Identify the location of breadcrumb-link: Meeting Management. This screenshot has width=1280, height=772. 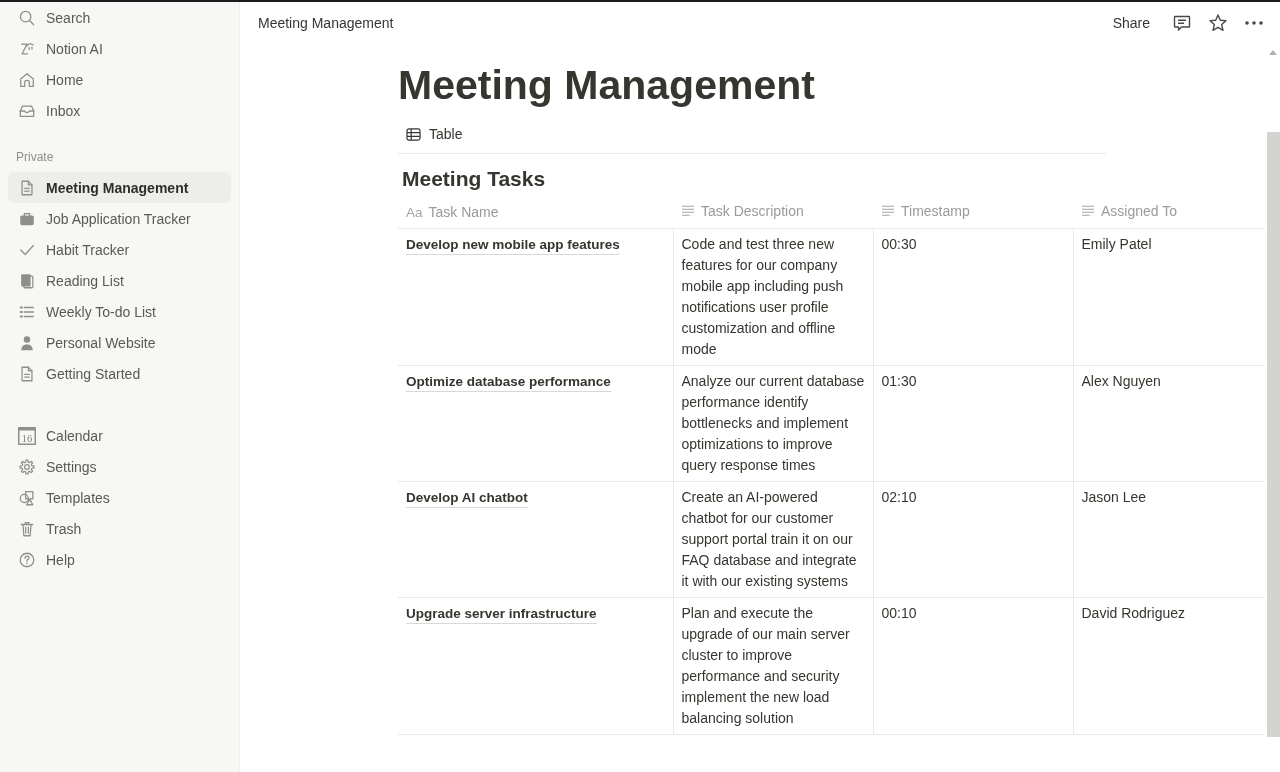
(326, 23).